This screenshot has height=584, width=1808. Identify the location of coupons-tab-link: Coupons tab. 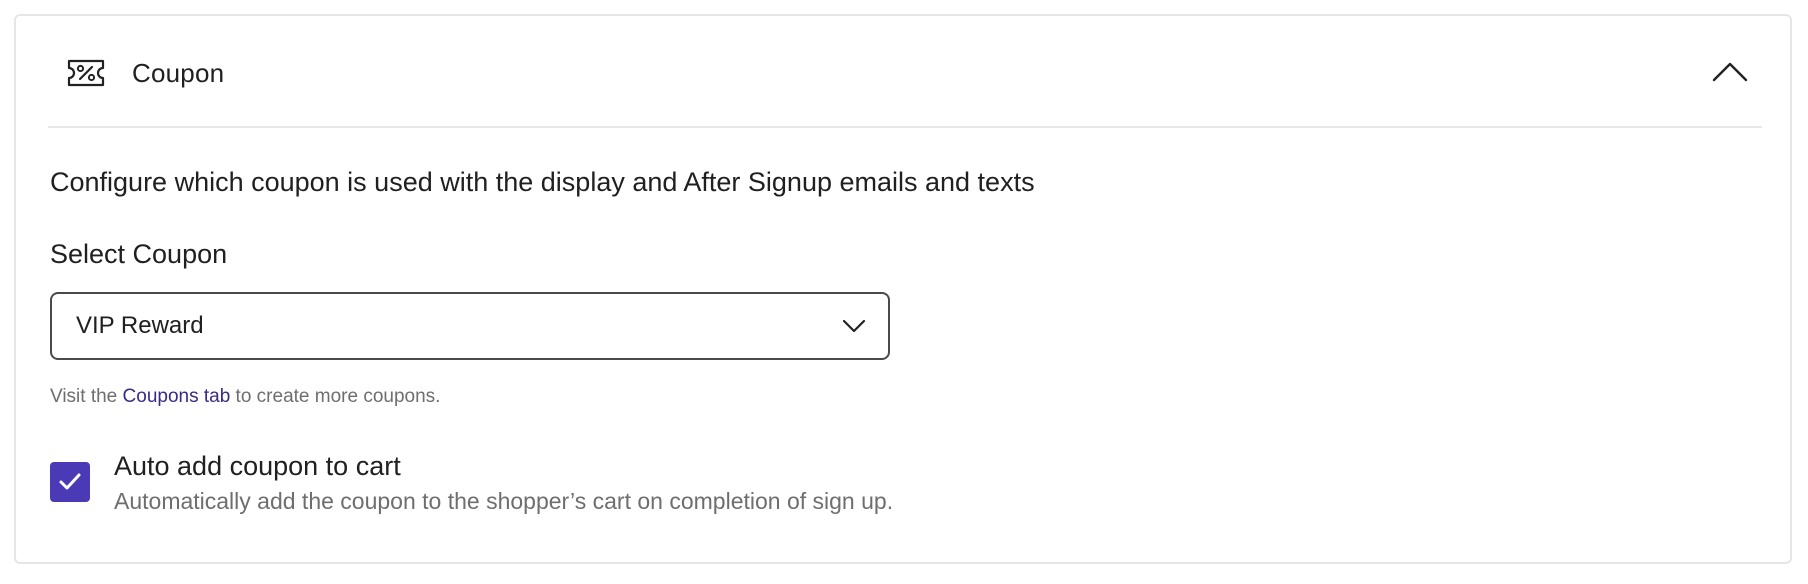
(177, 396).